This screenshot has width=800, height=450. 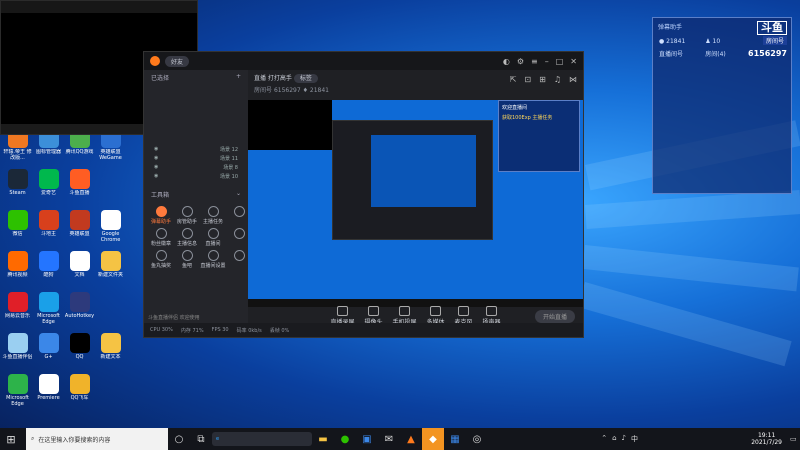 I want to click on taskbar-clock: 19:11 2021/7/29, so click(x=770, y=439).